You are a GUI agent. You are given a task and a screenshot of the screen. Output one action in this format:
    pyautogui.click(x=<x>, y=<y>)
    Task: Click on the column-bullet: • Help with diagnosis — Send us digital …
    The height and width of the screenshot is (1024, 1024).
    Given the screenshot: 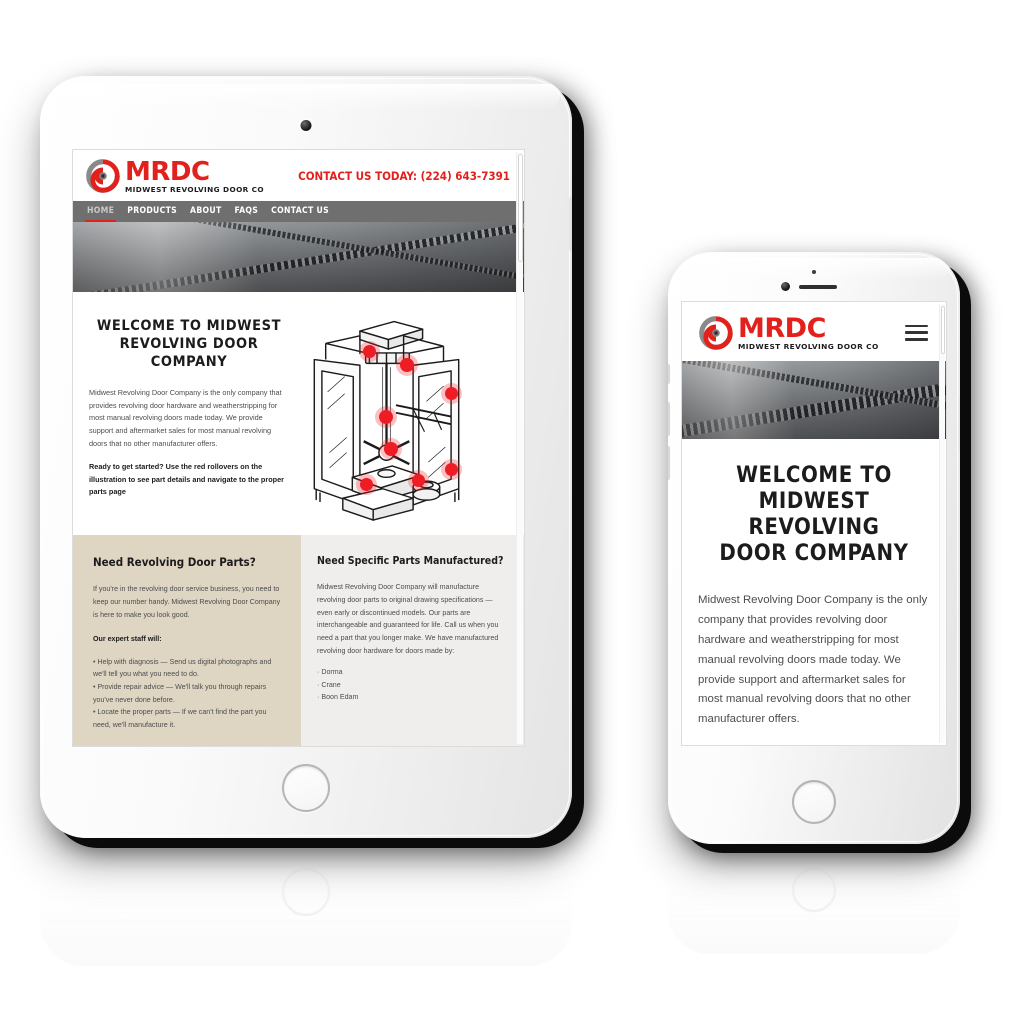 What is the action you would take?
    pyautogui.click(x=182, y=668)
    